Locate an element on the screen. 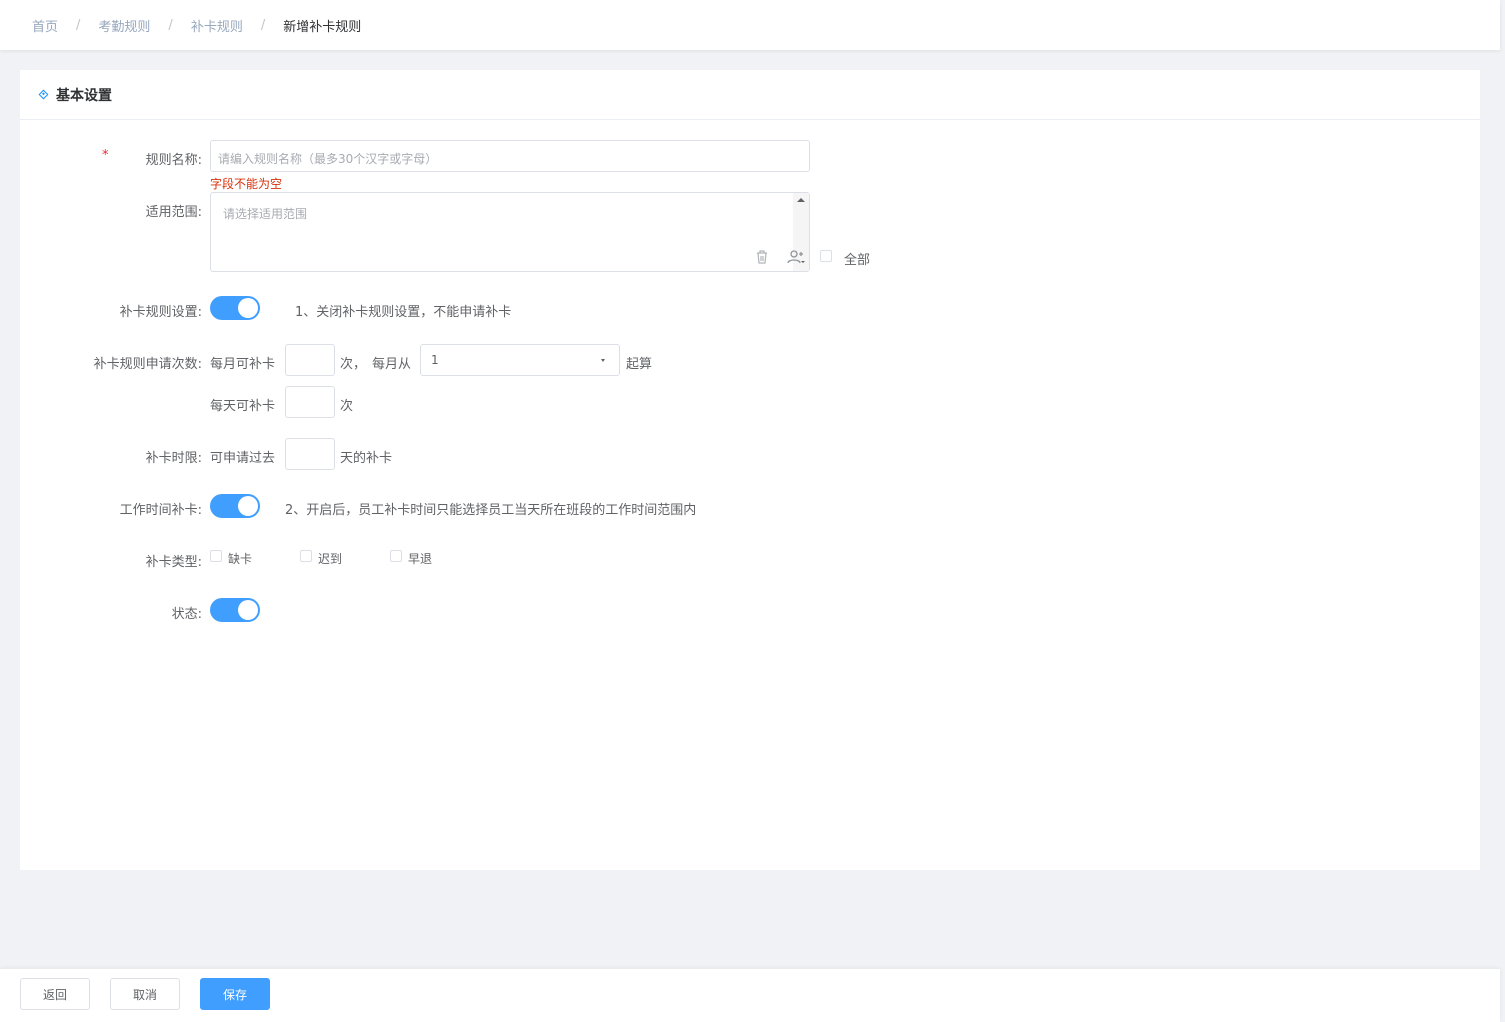 Image resolution: width=1505 pixels, height=1022 pixels. scope-all-checkbox is located at coordinates (826, 256).